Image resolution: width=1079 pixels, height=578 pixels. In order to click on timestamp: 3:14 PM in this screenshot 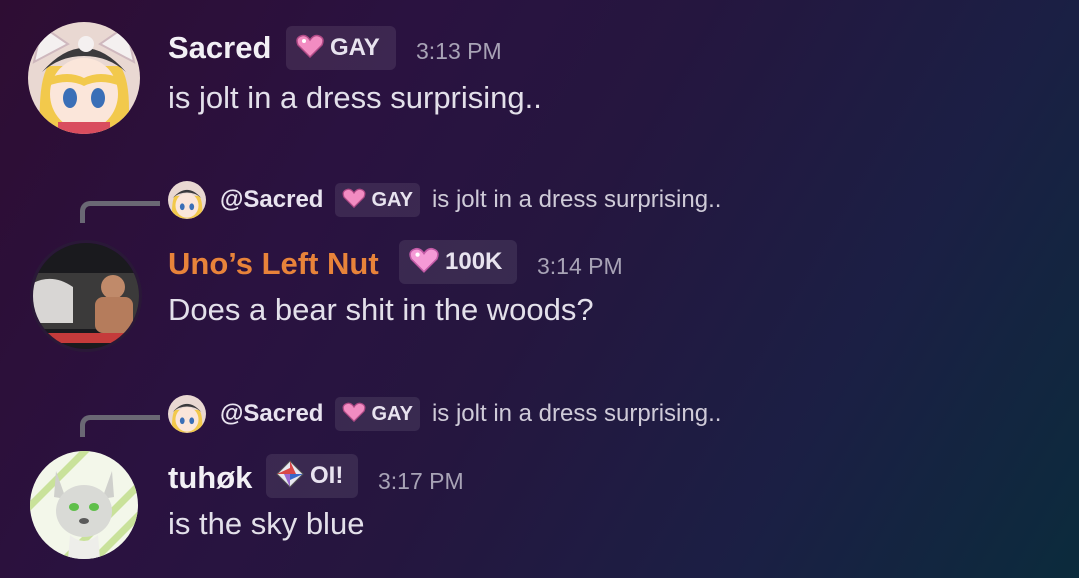, I will do `click(580, 266)`.